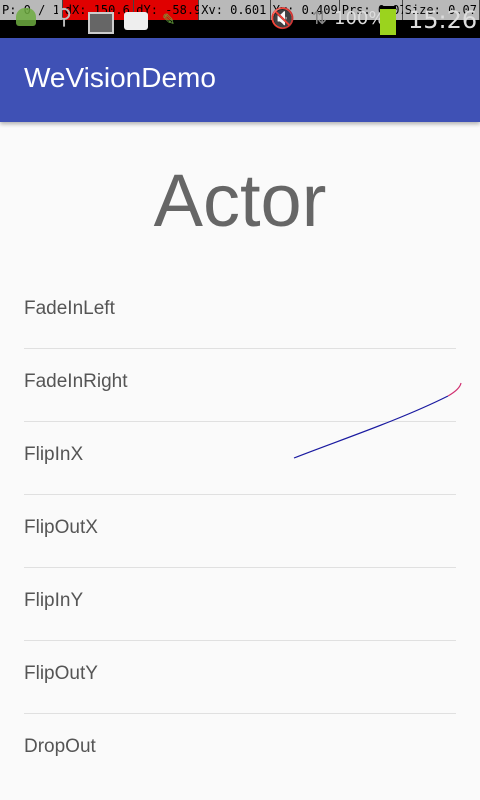  I want to click on page-heading: Actor, so click(240, 200).